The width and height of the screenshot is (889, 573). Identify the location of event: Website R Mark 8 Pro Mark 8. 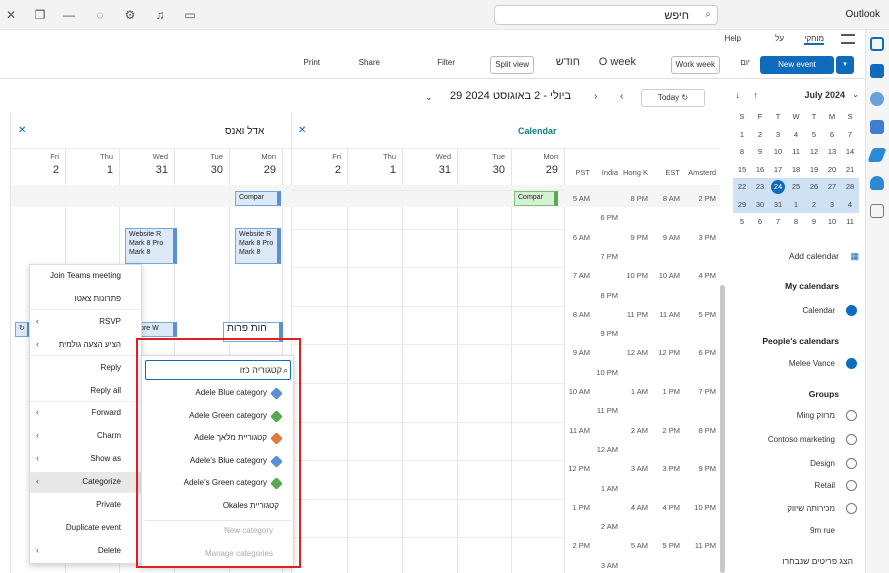
(151, 246).